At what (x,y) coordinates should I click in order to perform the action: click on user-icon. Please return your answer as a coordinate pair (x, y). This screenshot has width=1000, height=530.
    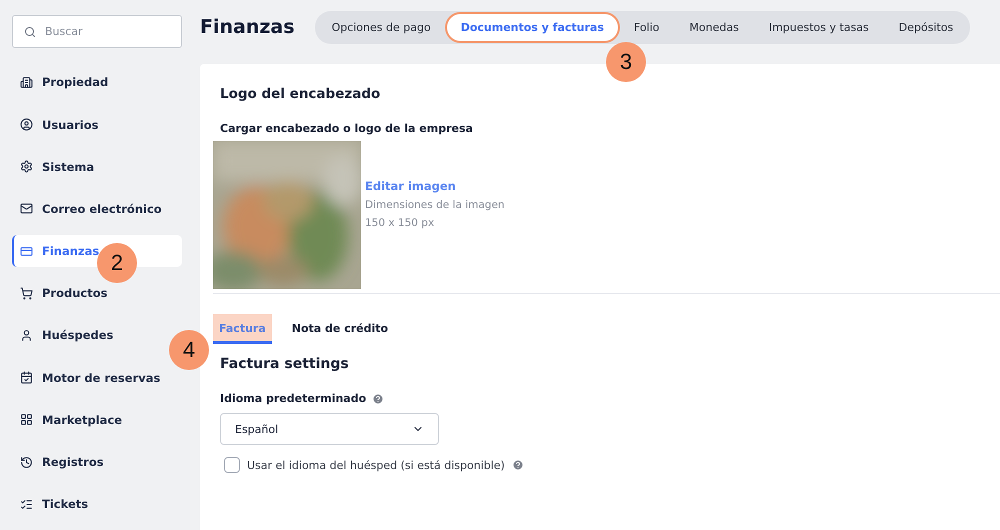
    Looking at the image, I should click on (26, 335).